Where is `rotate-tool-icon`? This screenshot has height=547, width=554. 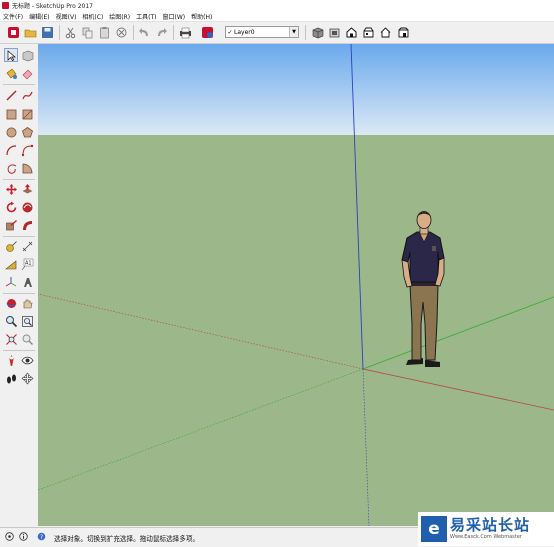 rotate-tool-icon is located at coordinates (11, 207).